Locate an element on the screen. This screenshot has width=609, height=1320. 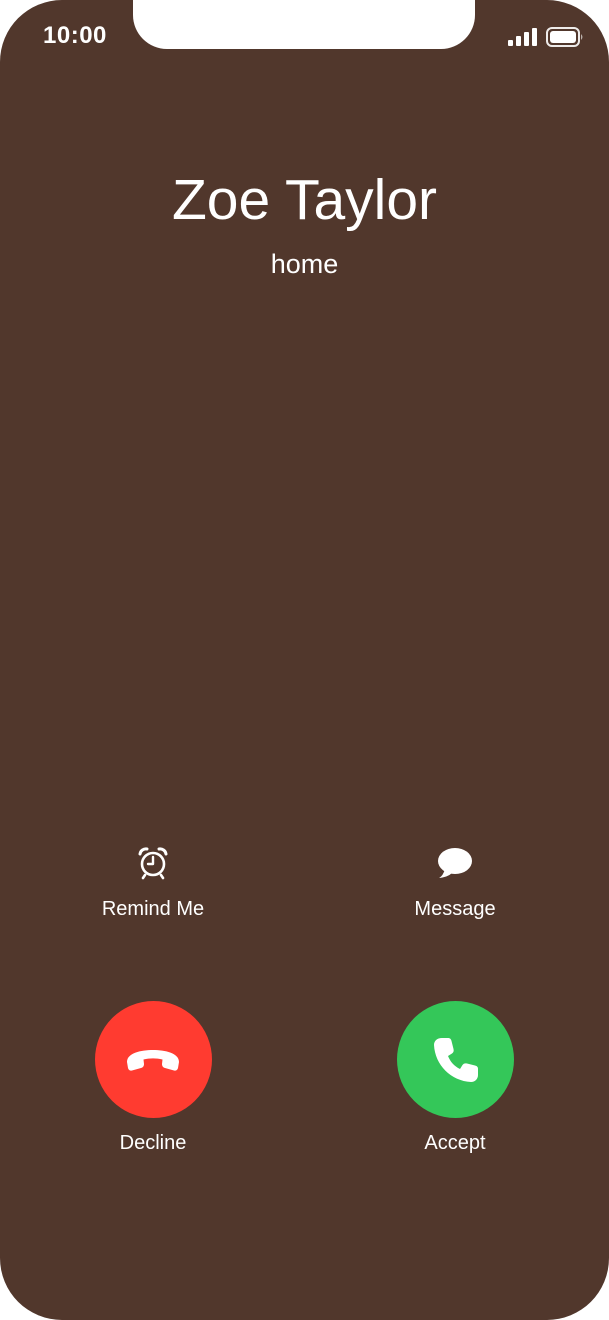
cellular-signal-icon is located at coordinates (522, 37).